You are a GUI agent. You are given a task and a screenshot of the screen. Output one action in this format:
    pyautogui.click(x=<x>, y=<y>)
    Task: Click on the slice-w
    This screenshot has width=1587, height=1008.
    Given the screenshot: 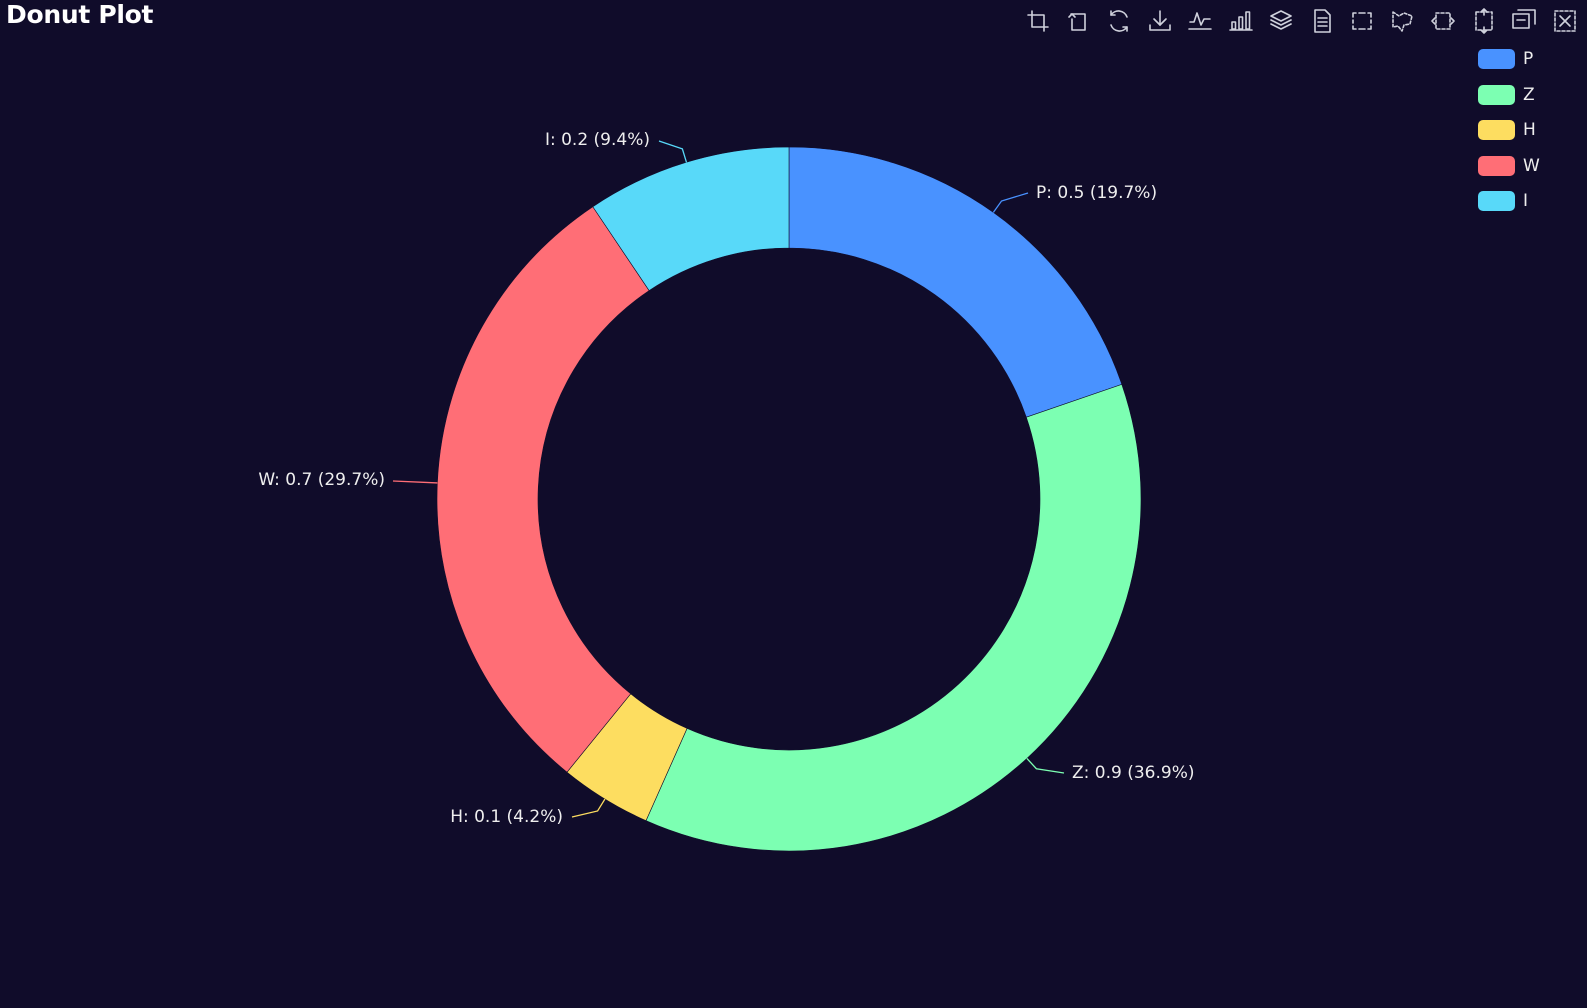 What is the action you would take?
    pyautogui.click(x=543, y=489)
    